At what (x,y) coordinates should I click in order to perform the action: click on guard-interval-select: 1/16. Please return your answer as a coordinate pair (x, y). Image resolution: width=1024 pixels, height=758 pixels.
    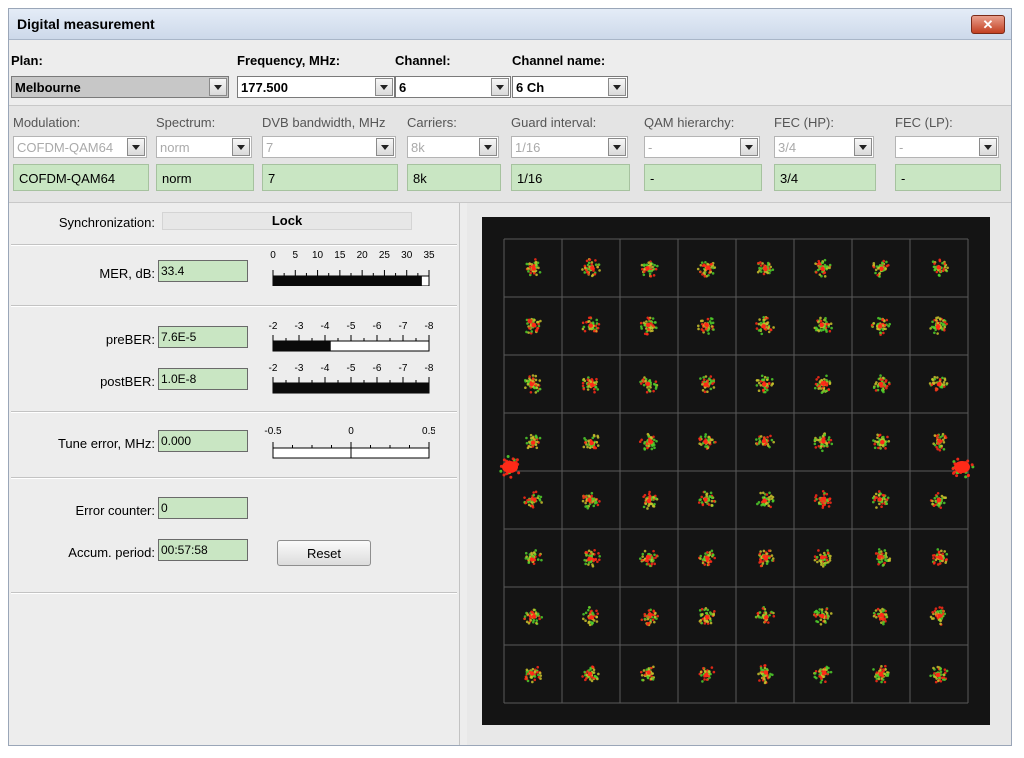
    Looking at the image, I should click on (569, 147).